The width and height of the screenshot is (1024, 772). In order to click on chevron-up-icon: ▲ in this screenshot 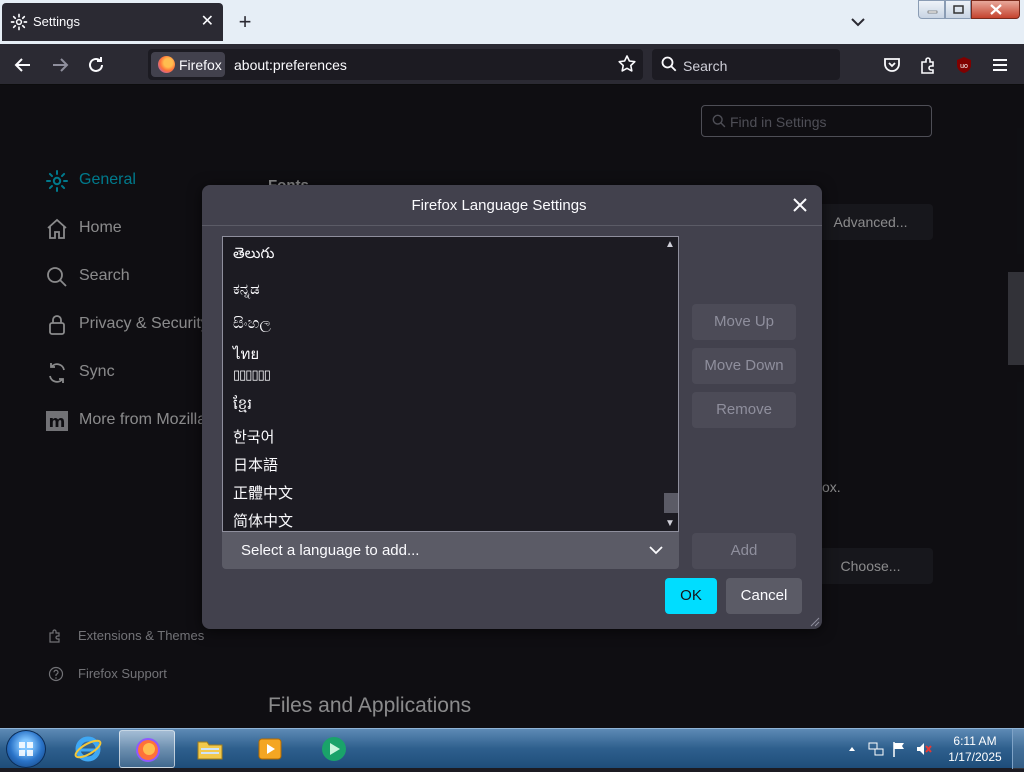, I will do `click(670, 244)`.